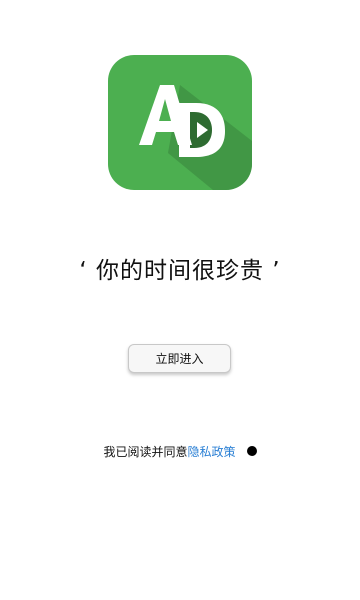 The image size is (360, 600). What do you see at coordinates (180, 122) in the screenshot?
I see `app-logo-icon` at bounding box center [180, 122].